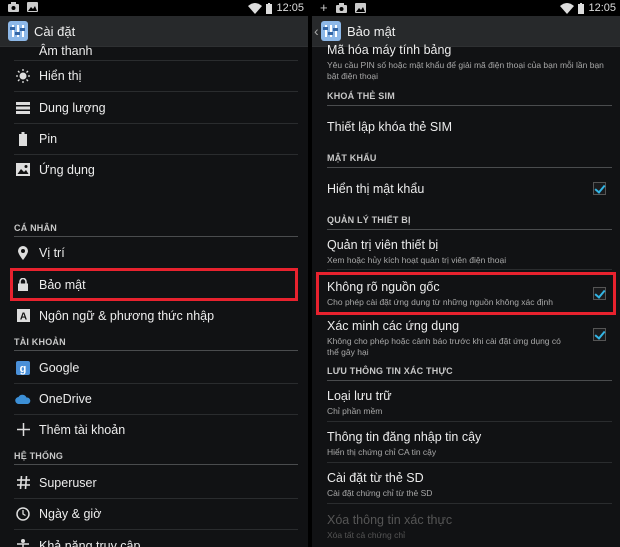 This screenshot has width=620, height=547. Describe the element at coordinates (366, 535) in the screenshot. I see `item-subtitle: Xóa tất cả chứng chỉ` at that location.